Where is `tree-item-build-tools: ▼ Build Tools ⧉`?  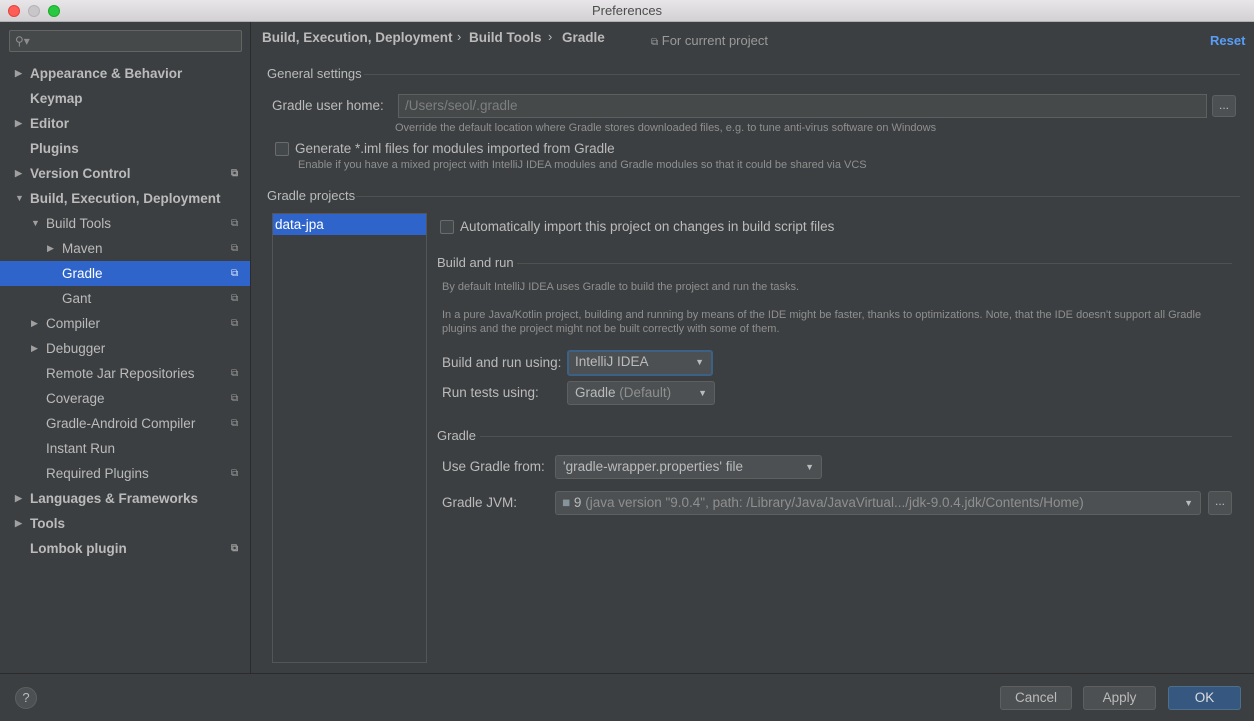 tree-item-build-tools: ▼ Build Tools ⧉ is located at coordinates (125, 223).